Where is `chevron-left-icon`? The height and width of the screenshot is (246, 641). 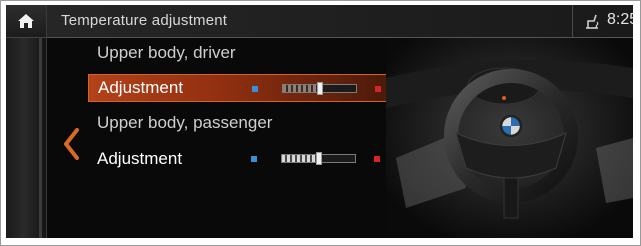
chevron-left-icon is located at coordinates (71, 144).